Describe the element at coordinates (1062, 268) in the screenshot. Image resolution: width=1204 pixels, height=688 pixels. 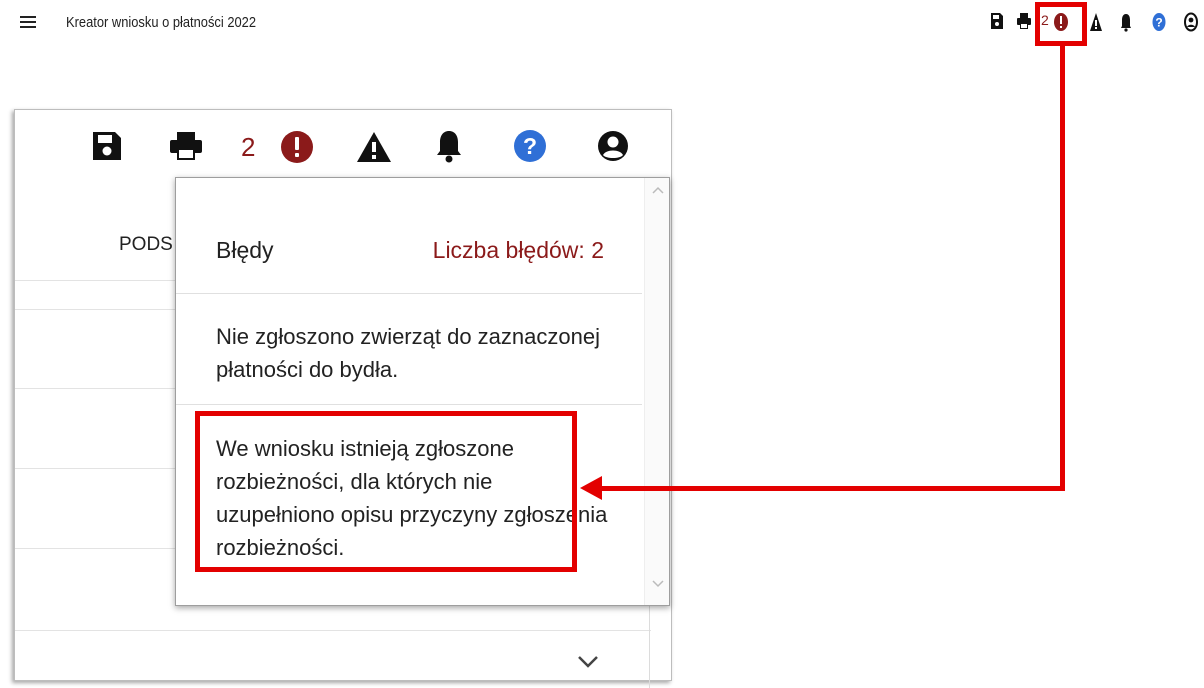
I see `annotation-line-vertical` at that location.